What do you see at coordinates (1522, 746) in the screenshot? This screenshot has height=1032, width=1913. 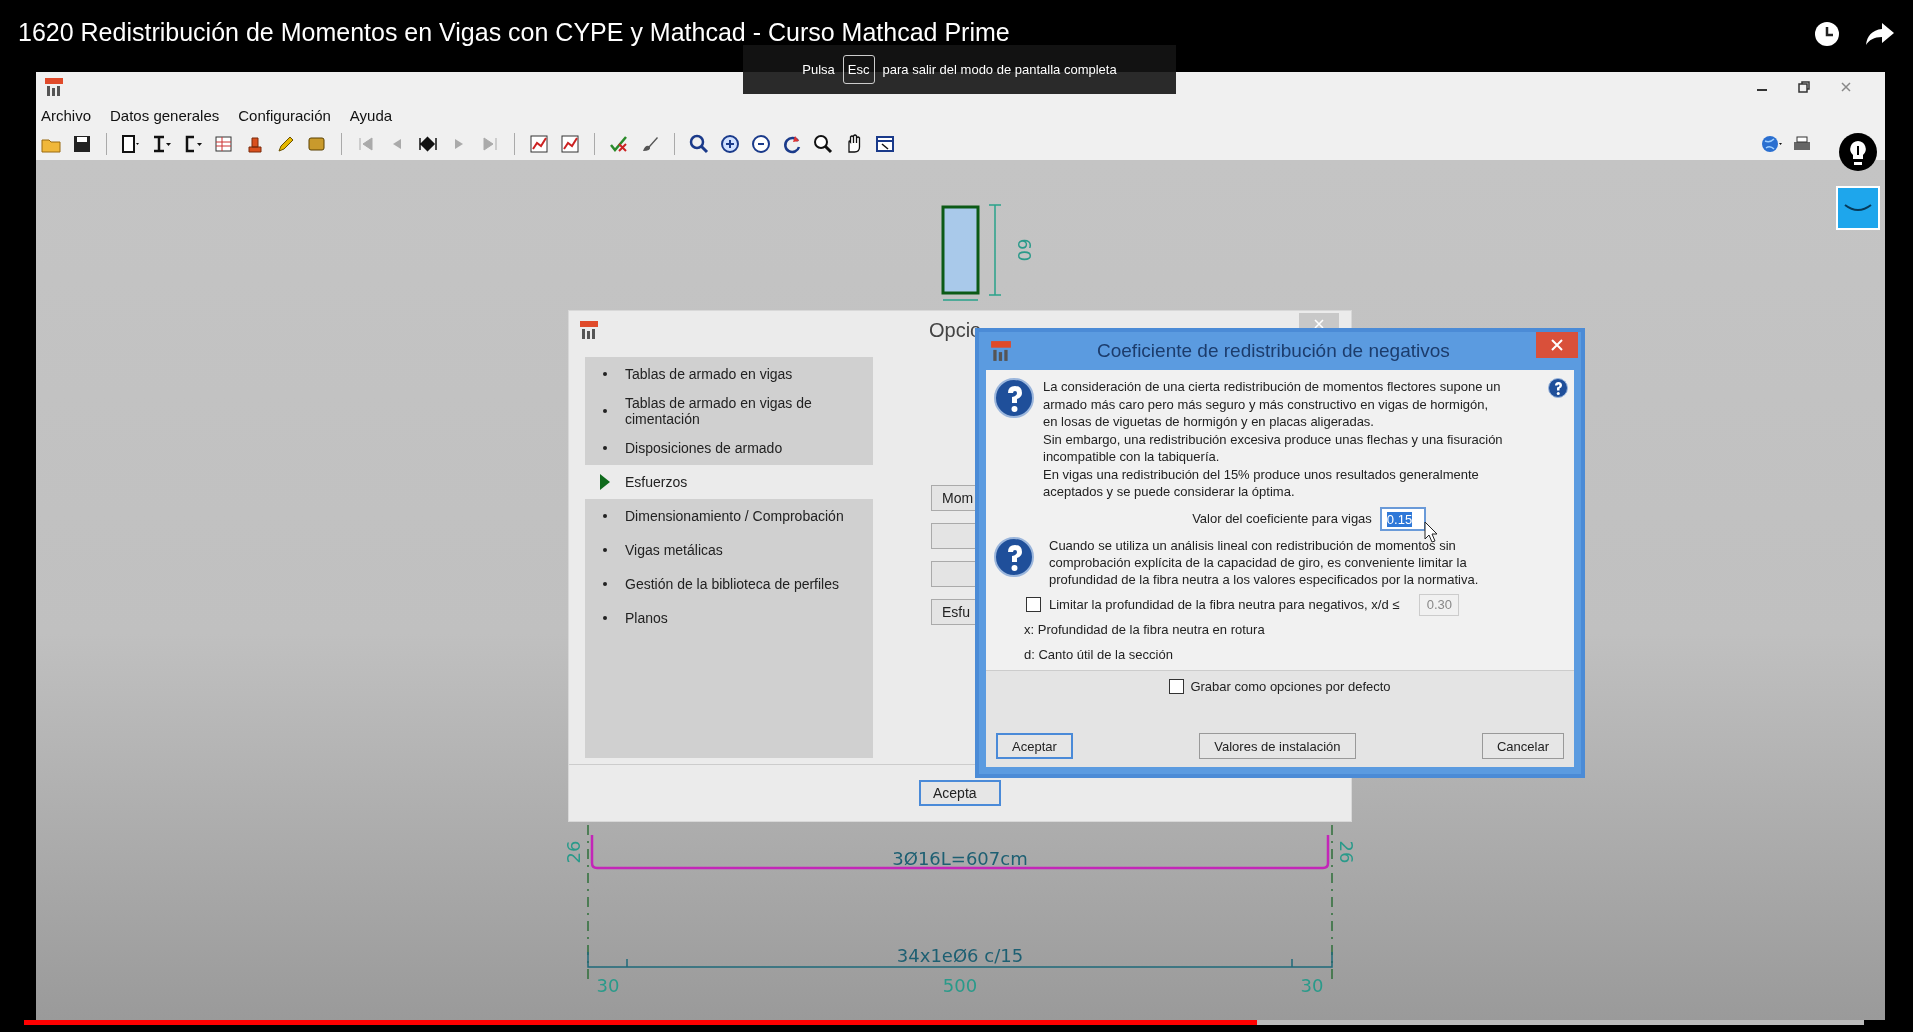 I see `dialog-button: Cancelar` at bounding box center [1522, 746].